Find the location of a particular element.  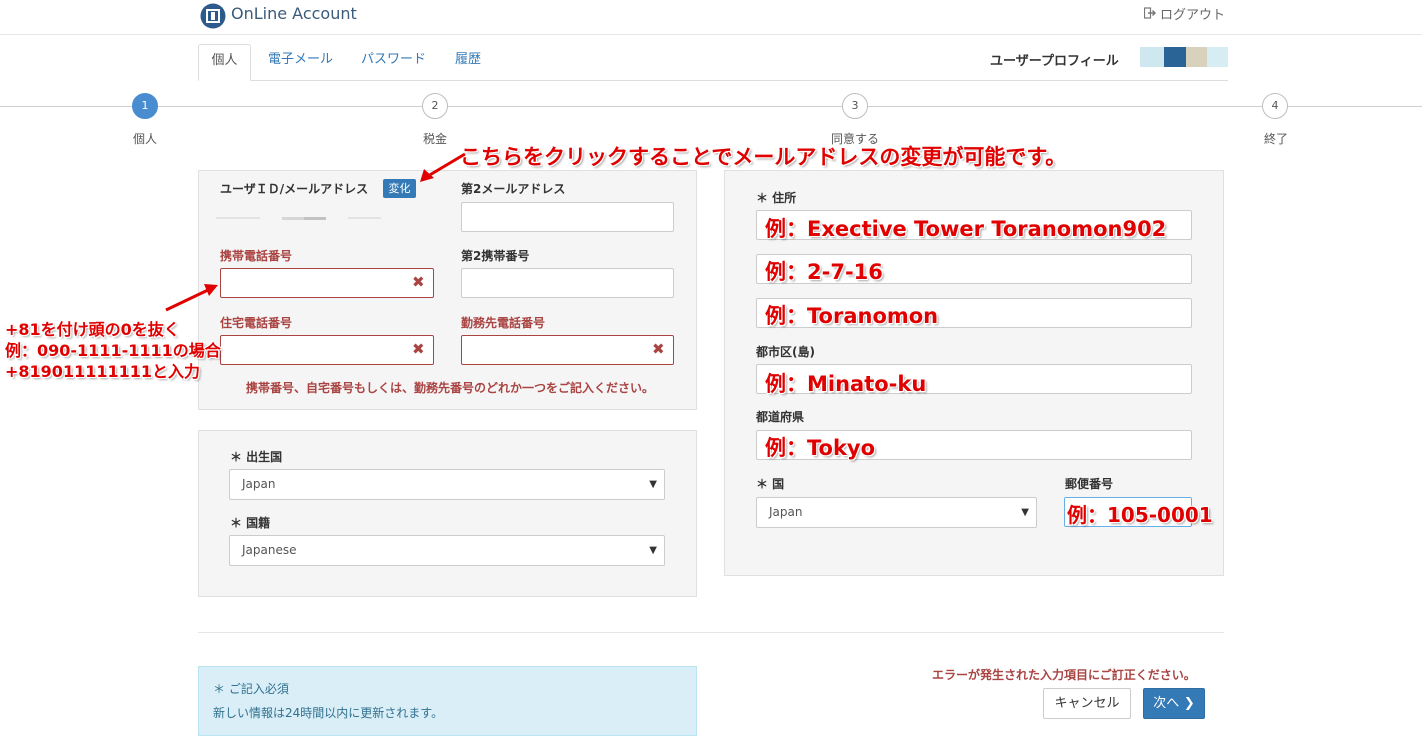

next-button-label: 次へ is located at coordinates (1166, 703).